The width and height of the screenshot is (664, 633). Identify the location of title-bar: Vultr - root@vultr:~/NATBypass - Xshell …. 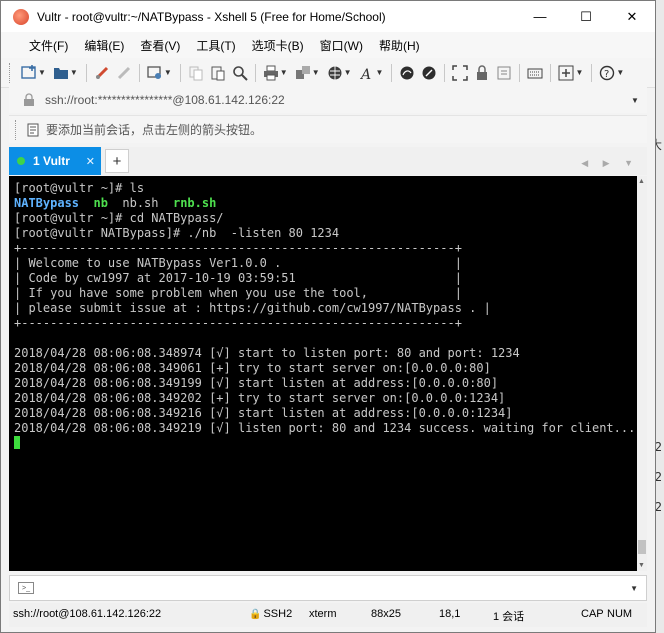
(328, 16).